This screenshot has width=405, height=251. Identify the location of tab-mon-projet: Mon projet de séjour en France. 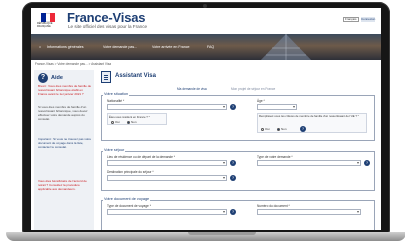
(253, 89).